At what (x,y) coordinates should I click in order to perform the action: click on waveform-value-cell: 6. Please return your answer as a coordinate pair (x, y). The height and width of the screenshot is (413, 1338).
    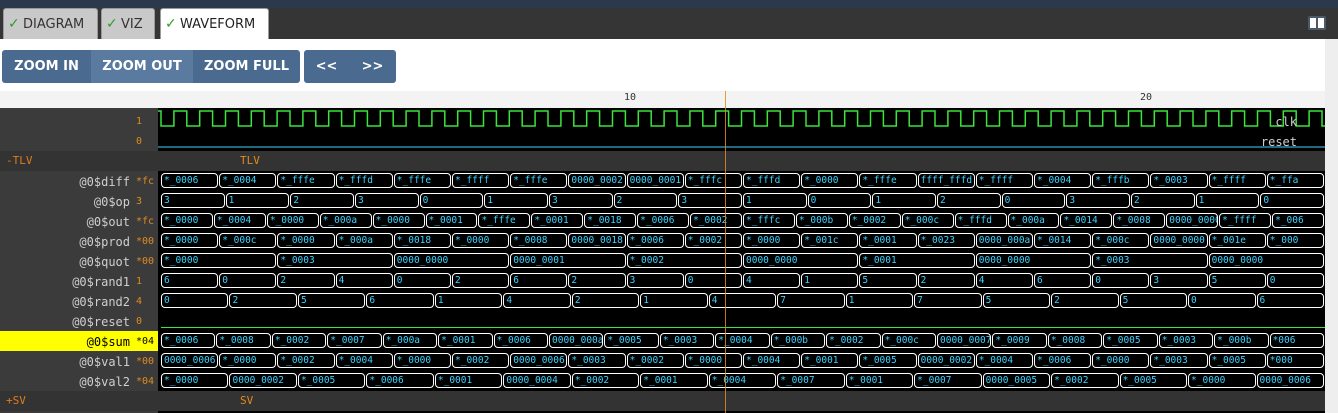
    Looking at the image, I should click on (400, 300).